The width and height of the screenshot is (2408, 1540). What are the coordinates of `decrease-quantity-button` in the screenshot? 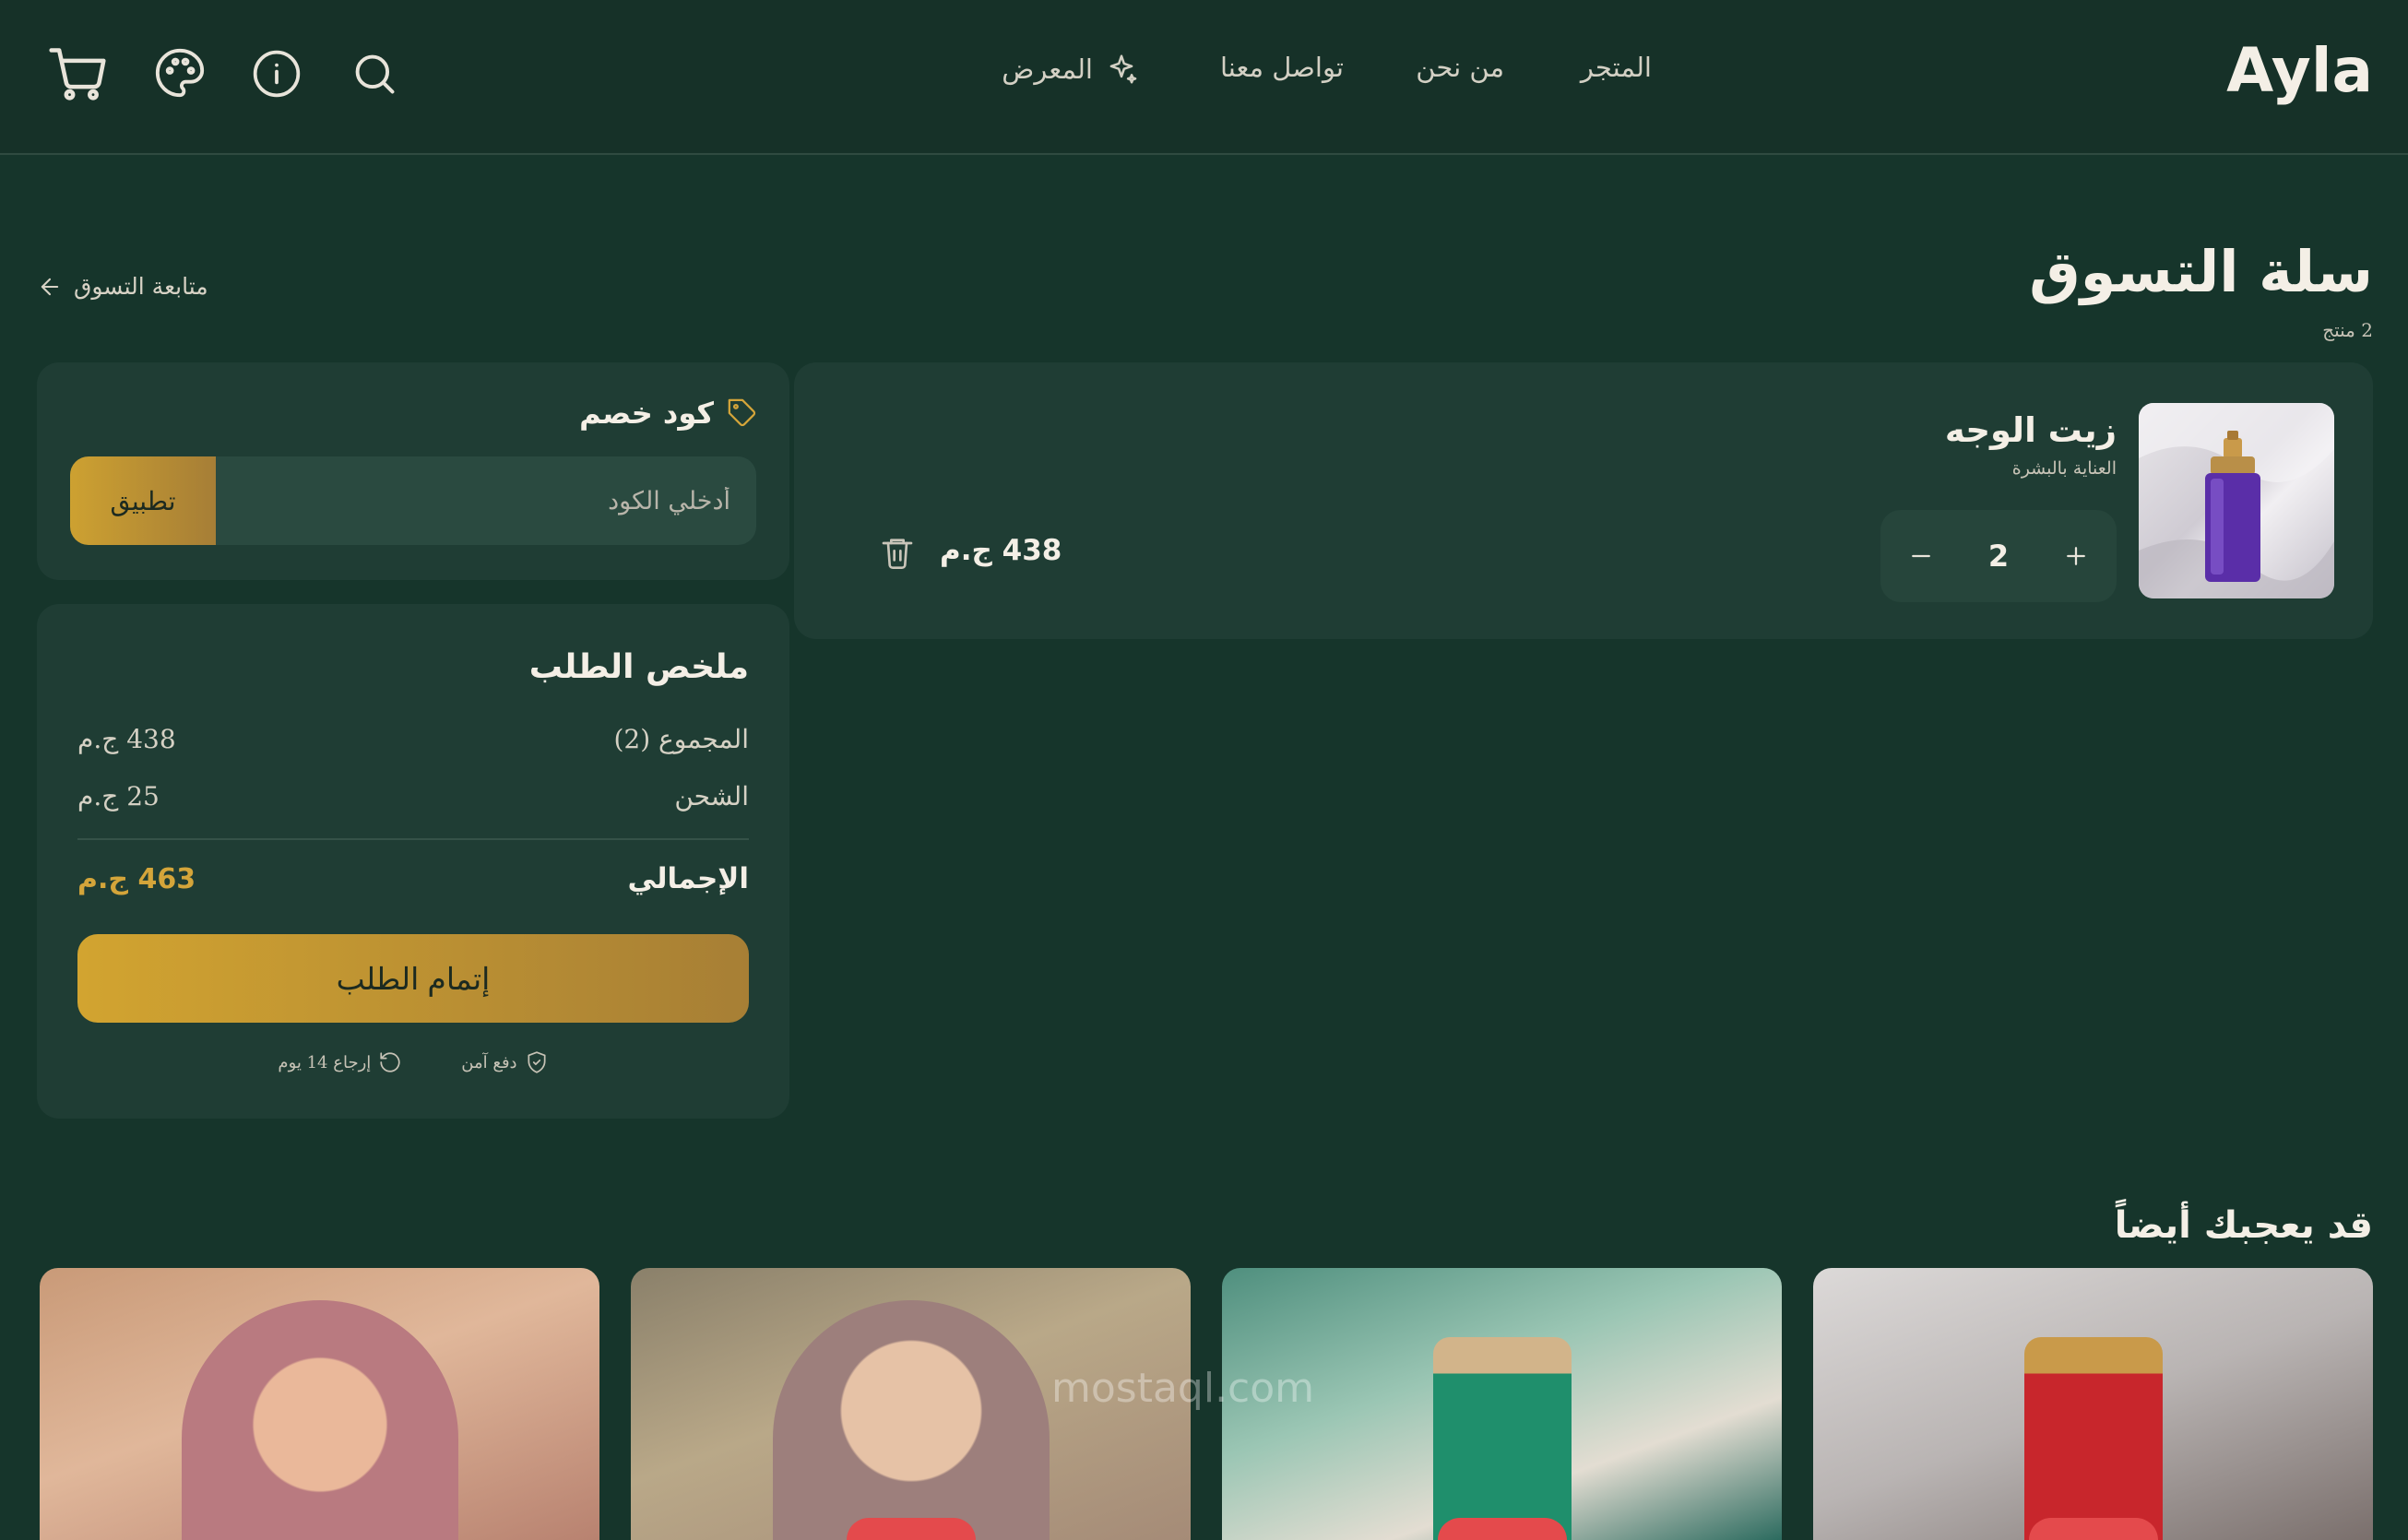 It's located at (1921, 556).